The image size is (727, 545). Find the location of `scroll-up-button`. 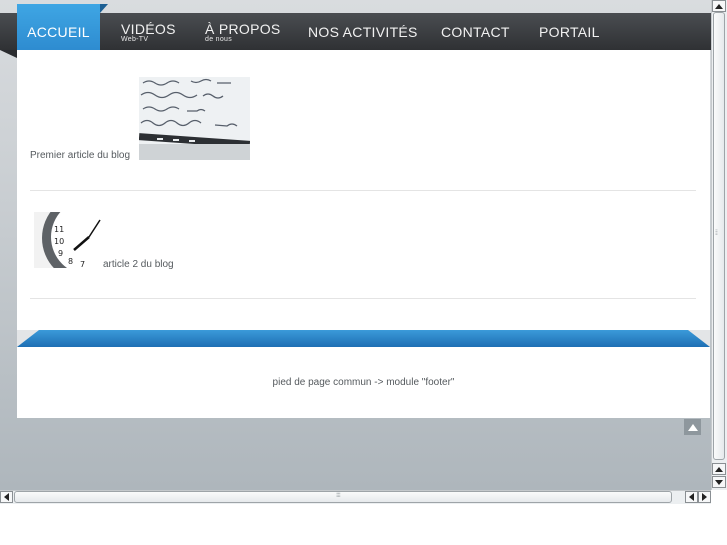

scroll-up-button is located at coordinates (719, 6).